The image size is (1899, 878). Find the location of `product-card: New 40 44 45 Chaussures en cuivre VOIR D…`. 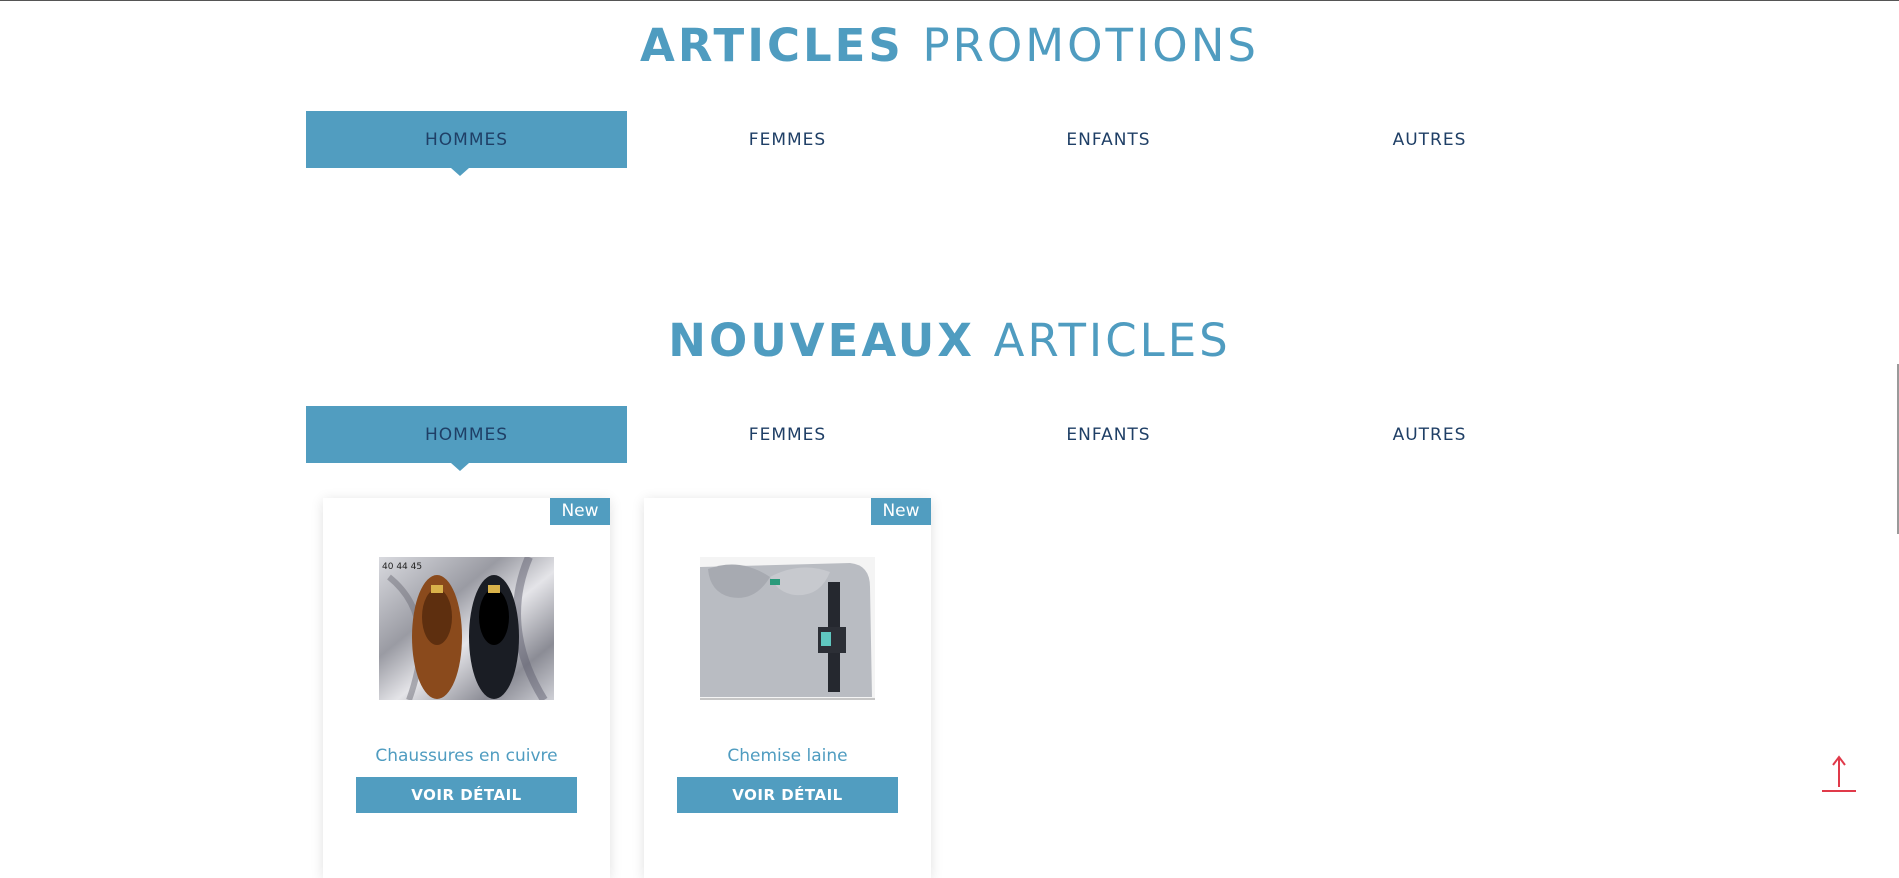

product-card: New 40 44 45 Chaussures en cuivre VOIR D… is located at coordinates (466, 688).